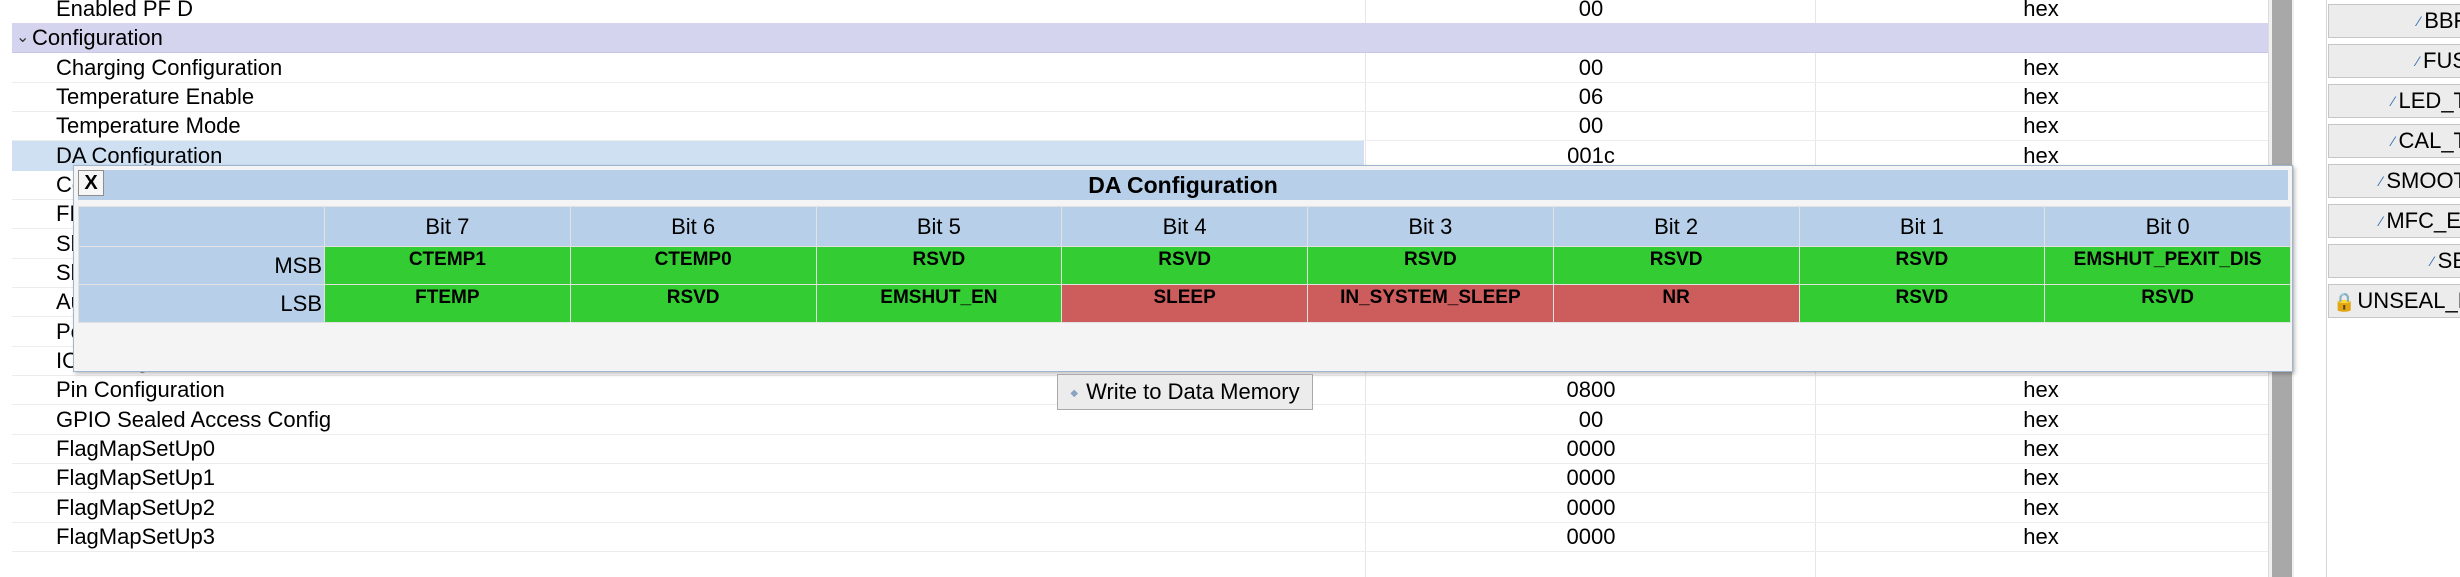  What do you see at coordinates (124, 10) in the screenshot?
I see `row-name: Enabled PF D` at bounding box center [124, 10].